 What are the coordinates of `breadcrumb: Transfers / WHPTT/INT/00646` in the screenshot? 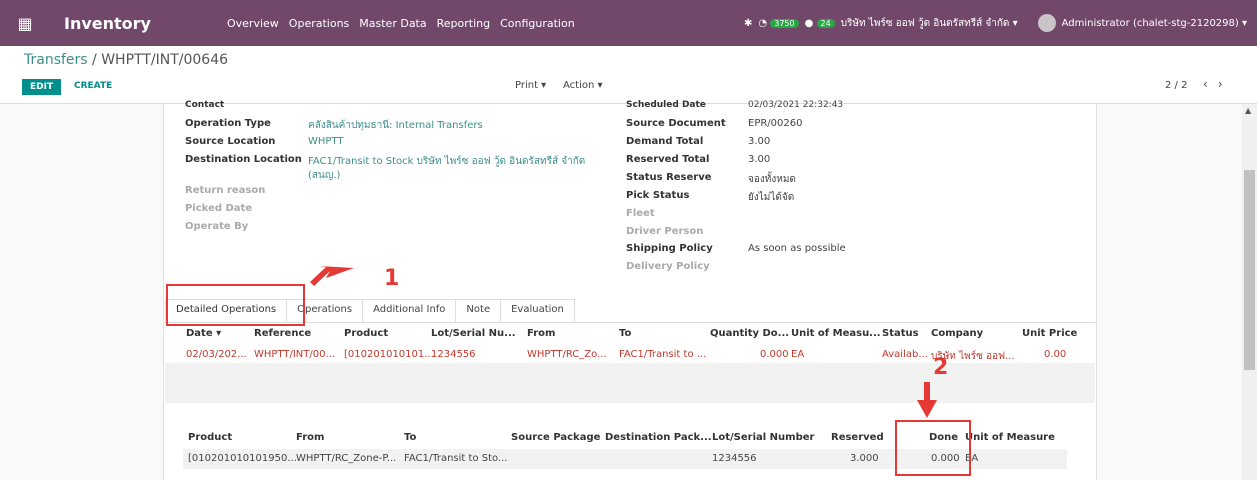 It's located at (126, 60).